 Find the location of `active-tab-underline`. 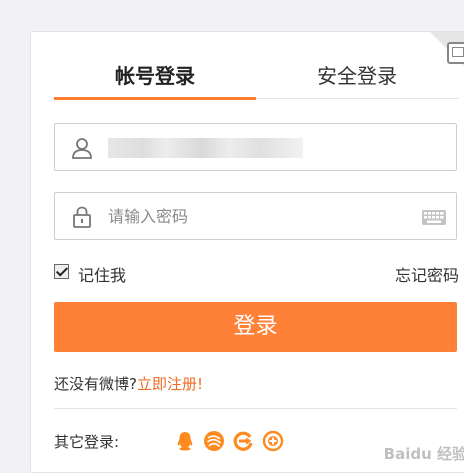

active-tab-underline is located at coordinates (155, 98).